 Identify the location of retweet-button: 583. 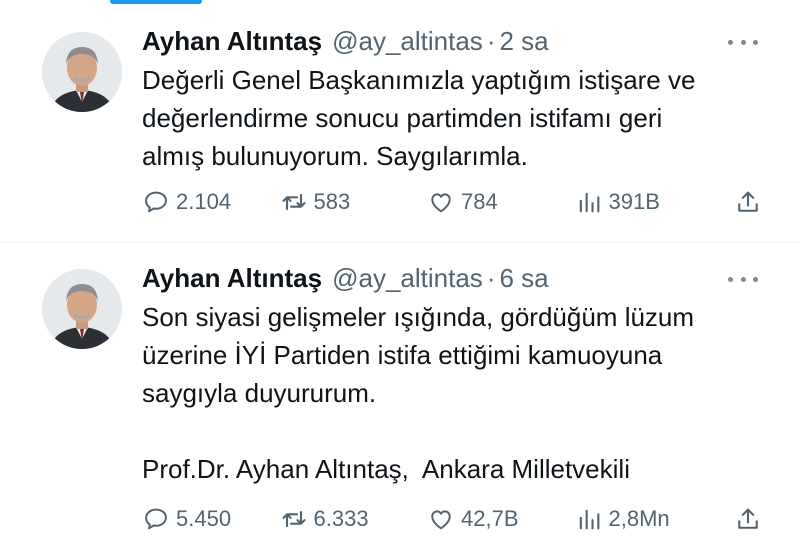
(345, 202).